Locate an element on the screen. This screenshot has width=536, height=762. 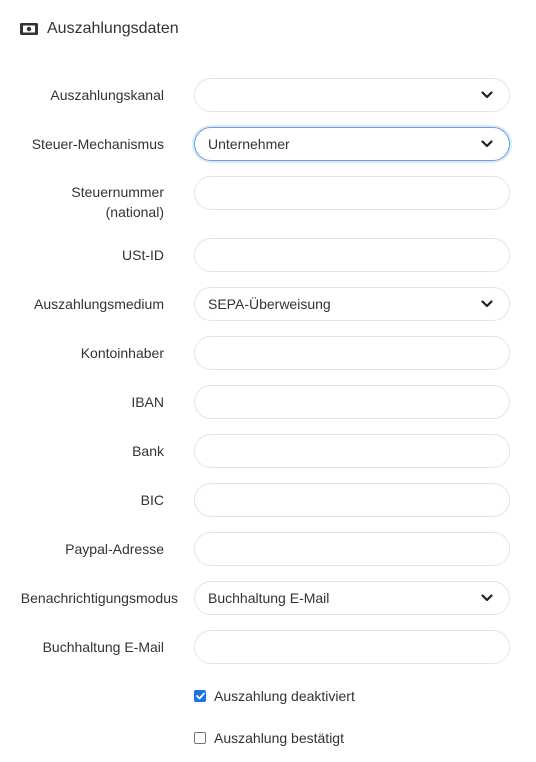
bic-label: BIC is located at coordinates (152, 500).